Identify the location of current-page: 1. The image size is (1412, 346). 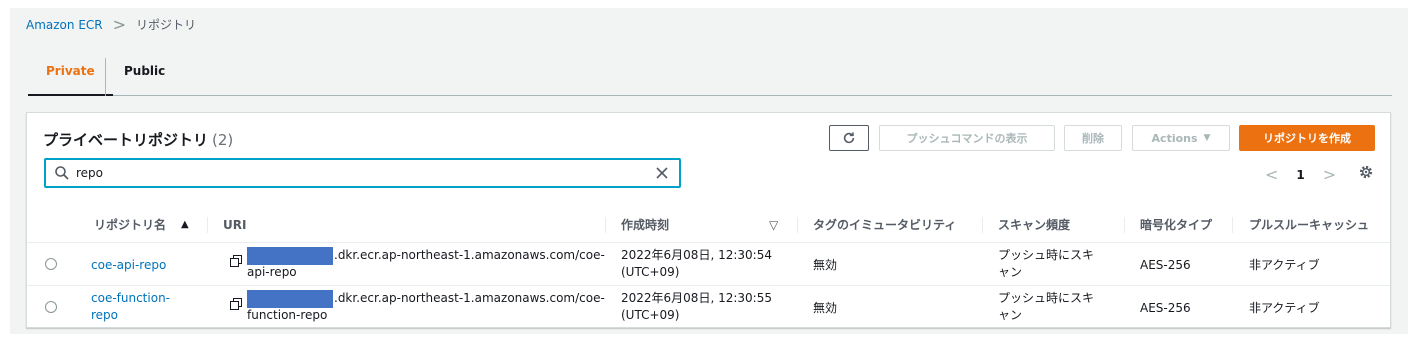
(1300, 175).